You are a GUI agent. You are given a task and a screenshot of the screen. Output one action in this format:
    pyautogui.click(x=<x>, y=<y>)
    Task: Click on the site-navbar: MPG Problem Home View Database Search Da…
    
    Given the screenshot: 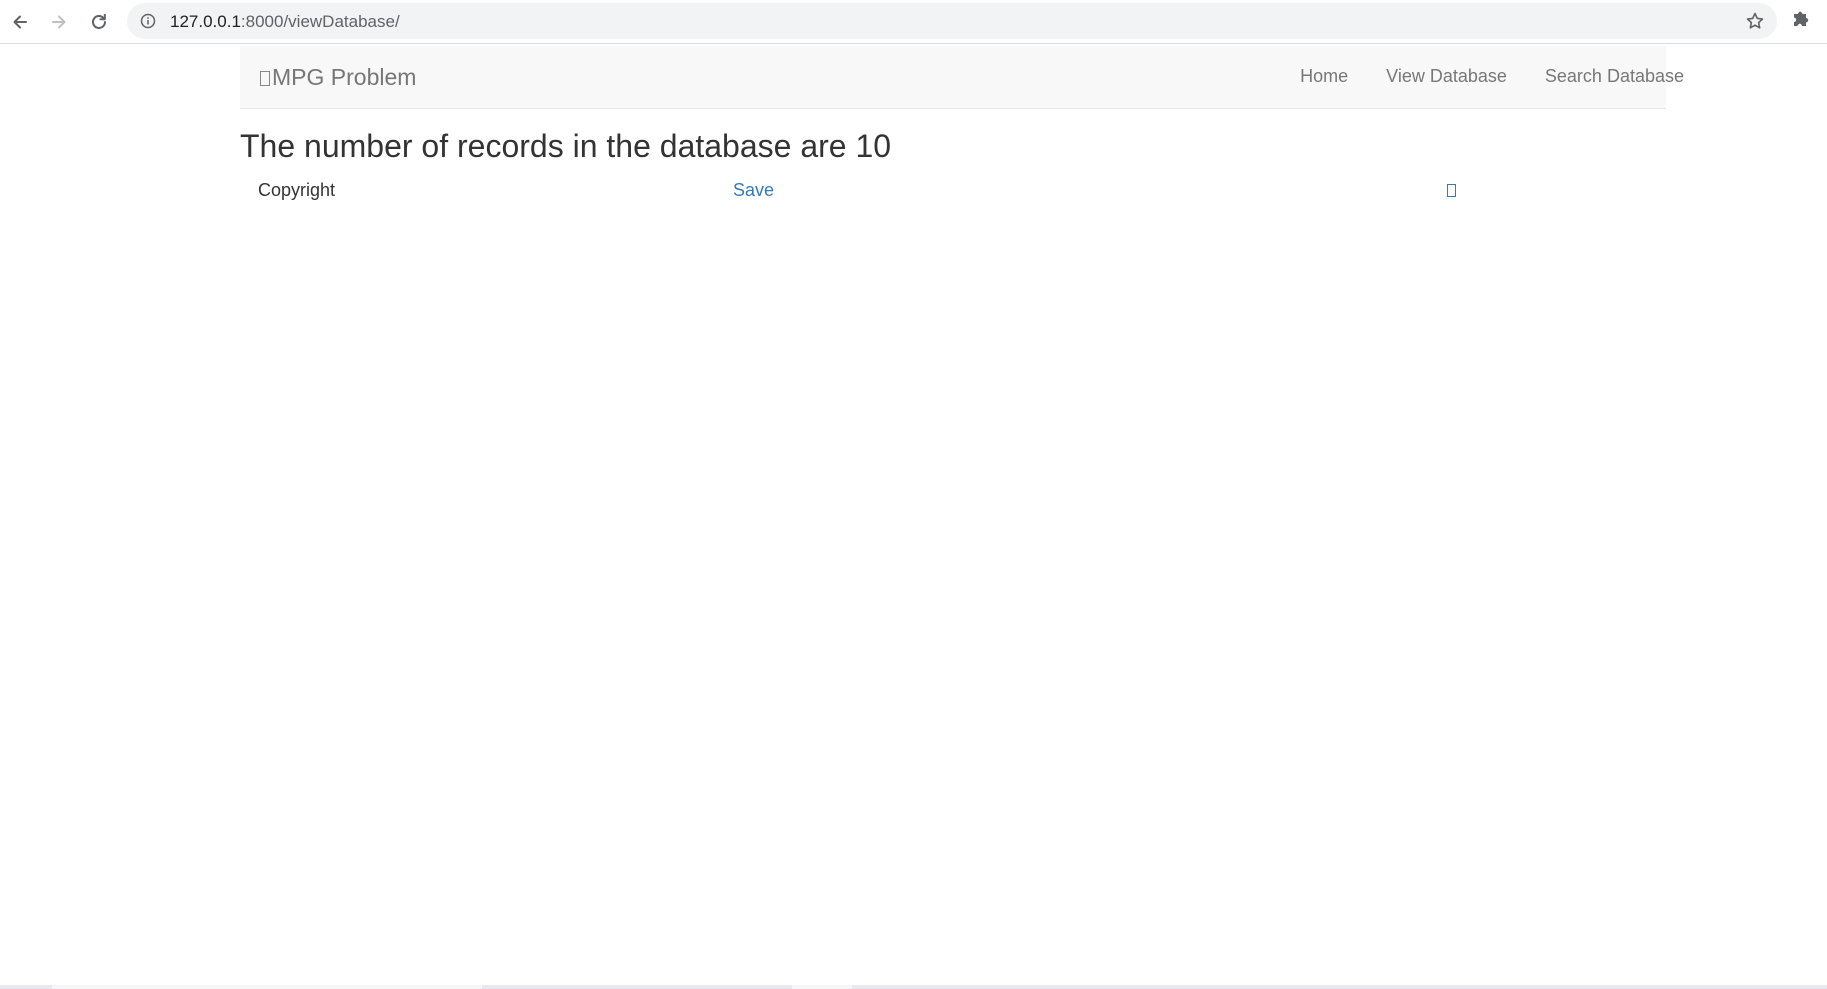 What is the action you would take?
    pyautogui.click(x=962, y=77)
    